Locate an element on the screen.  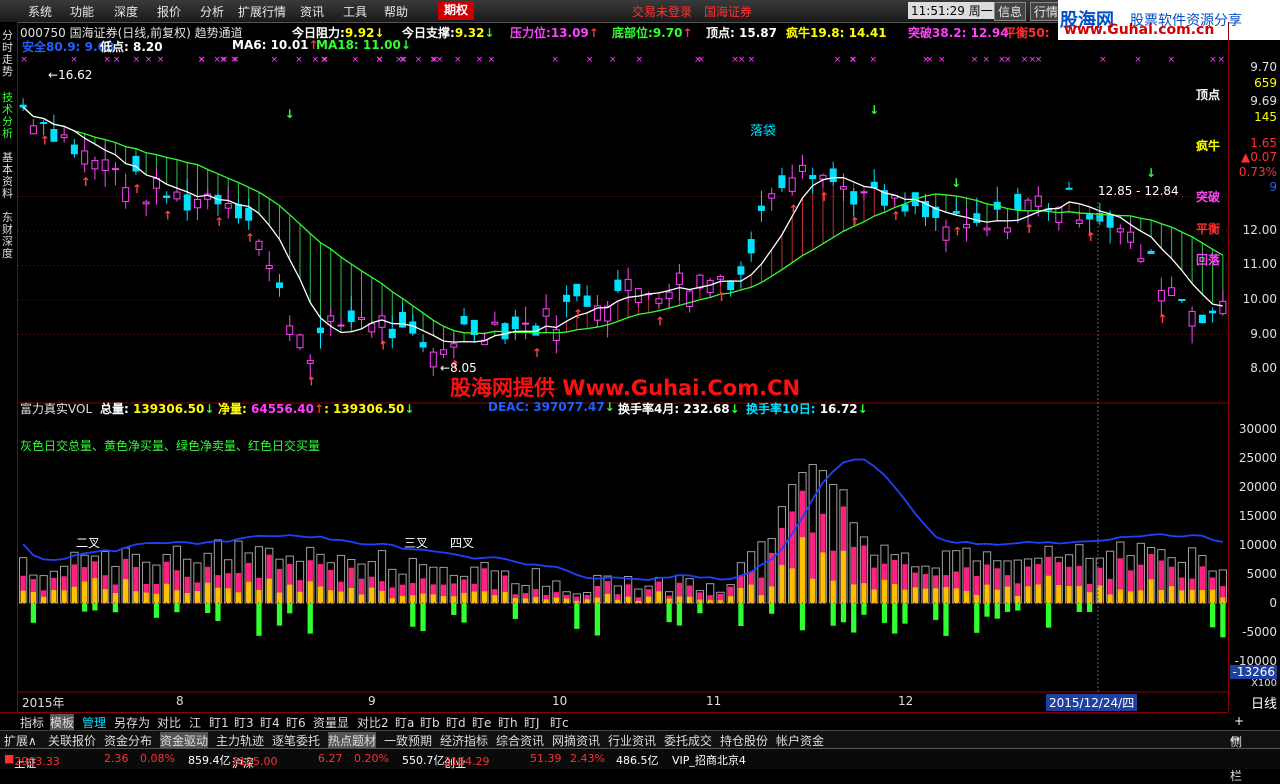
buy-arrow: ↑ is located at coordinates (537, 353).